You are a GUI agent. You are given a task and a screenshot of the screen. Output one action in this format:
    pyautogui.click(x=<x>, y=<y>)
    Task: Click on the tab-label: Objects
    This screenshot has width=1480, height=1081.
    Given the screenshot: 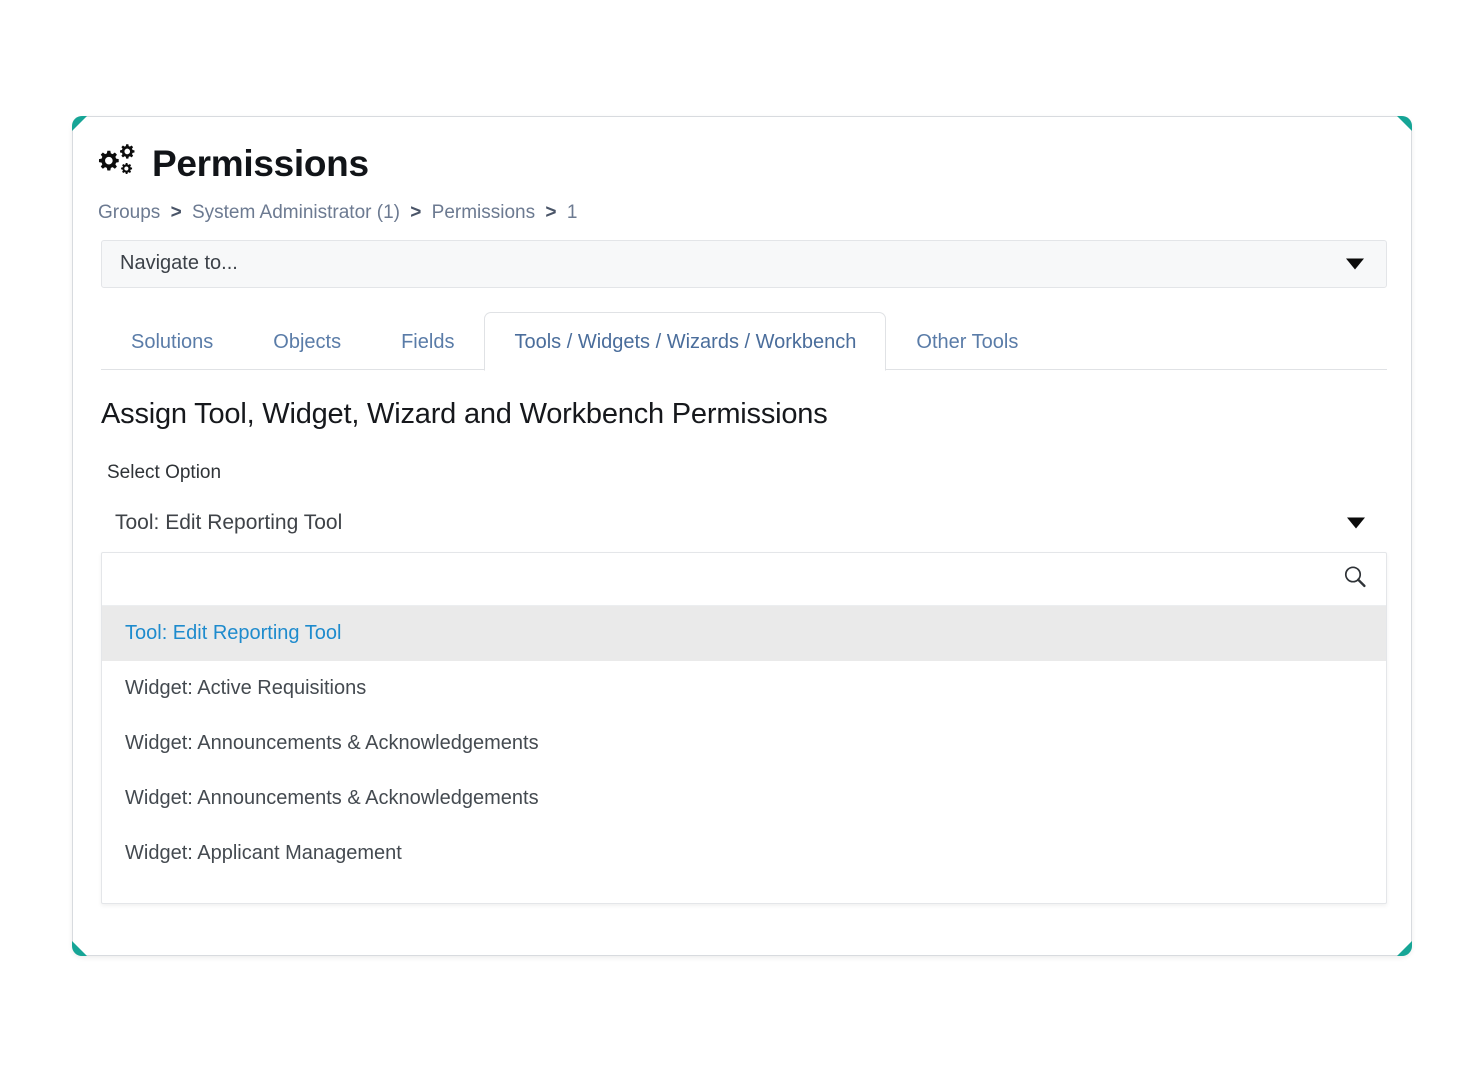 What is the action you would take?
    pyautogui.click(x=307, y=341)
    